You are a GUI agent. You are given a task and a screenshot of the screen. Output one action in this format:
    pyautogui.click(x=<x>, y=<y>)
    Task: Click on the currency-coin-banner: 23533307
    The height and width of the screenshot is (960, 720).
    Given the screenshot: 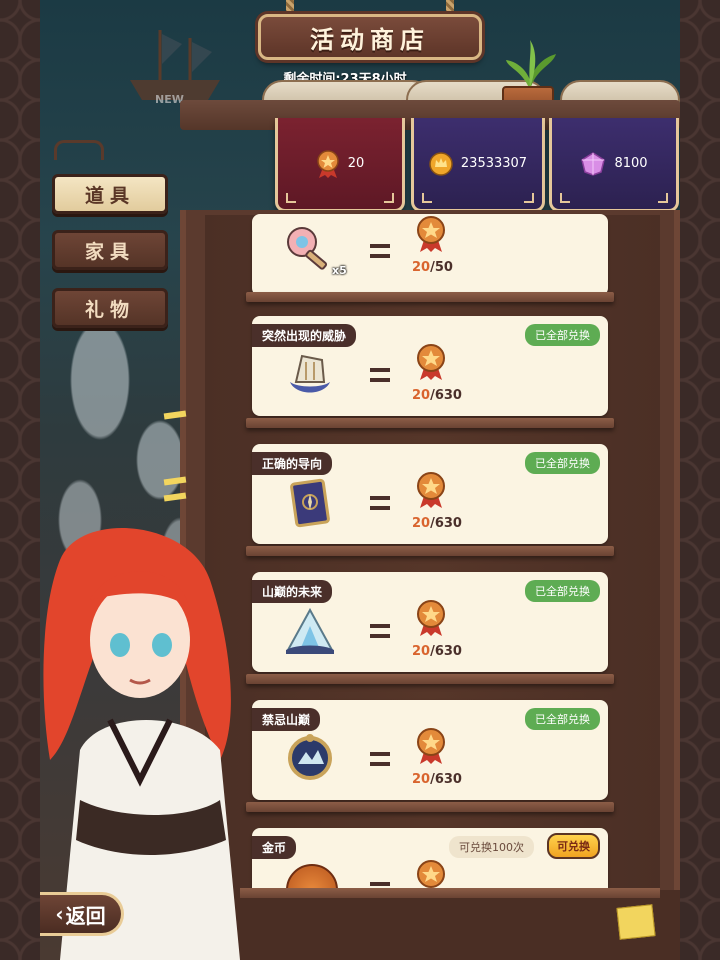 What is the action you would take?
    pyautogui.click(x=478, y=165)
    